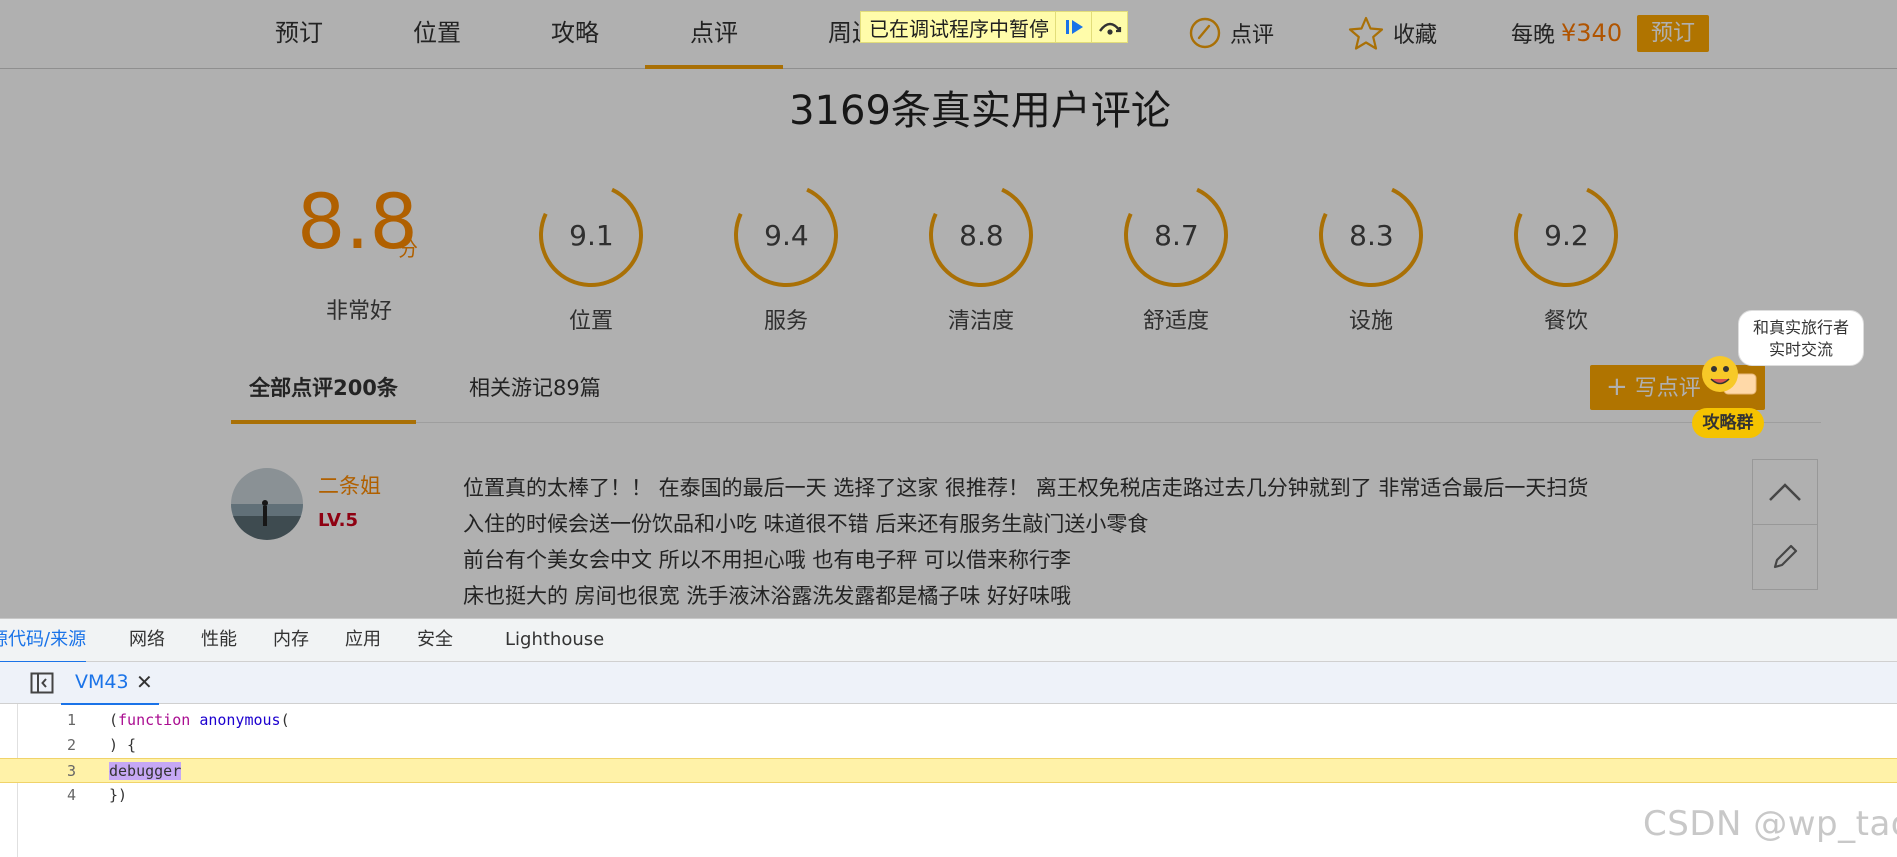 Image resolution: width=1897 pixels, height=857 pixels. What do you see at coordinates (535, 391) in the screenshot?
I see `tab-travel-notes: 相关游记89篇` at bounding box center [535, 391].